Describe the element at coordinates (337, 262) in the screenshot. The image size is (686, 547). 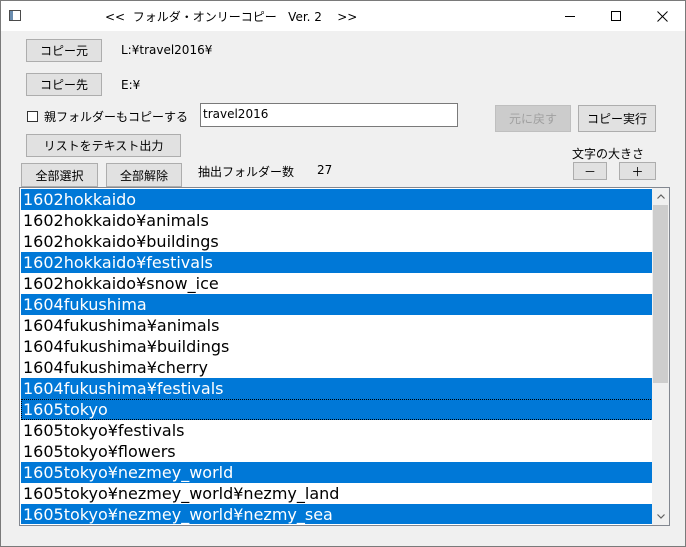
I see `list-item: 1602hokkaido¥festivals` at that location.